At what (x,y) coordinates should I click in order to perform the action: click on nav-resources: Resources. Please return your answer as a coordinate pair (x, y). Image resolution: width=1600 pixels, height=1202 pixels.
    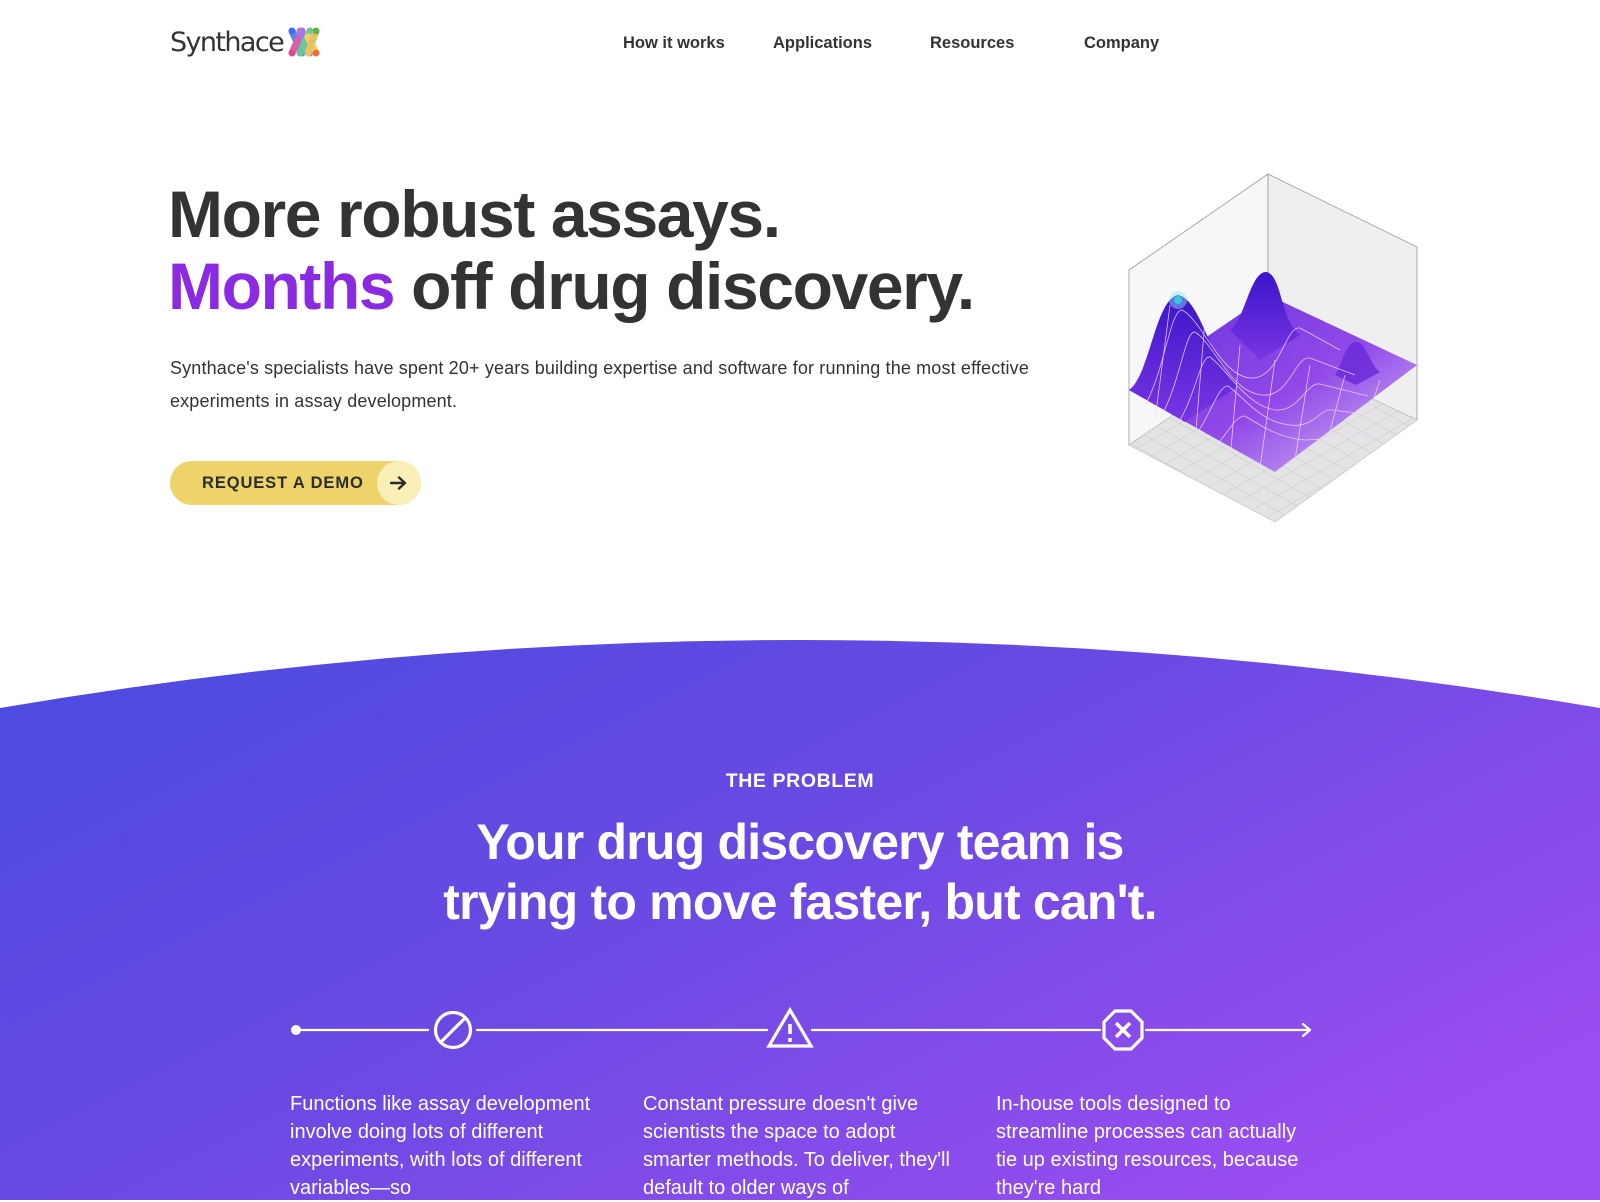
    Looking at the image, I should click on (972, 43).